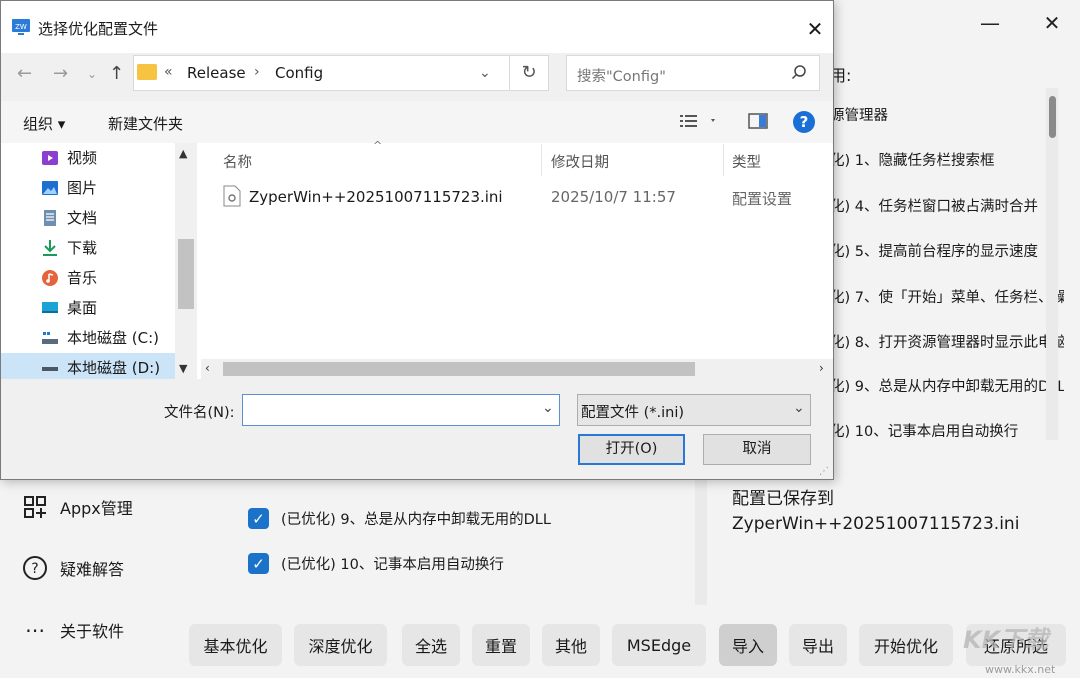 This screenshot has height=678, width=1080. What do you see at coordinates (431, 645) in the screenshot?
I see `select-all-button: 全选` at bounding box center [431, 645].